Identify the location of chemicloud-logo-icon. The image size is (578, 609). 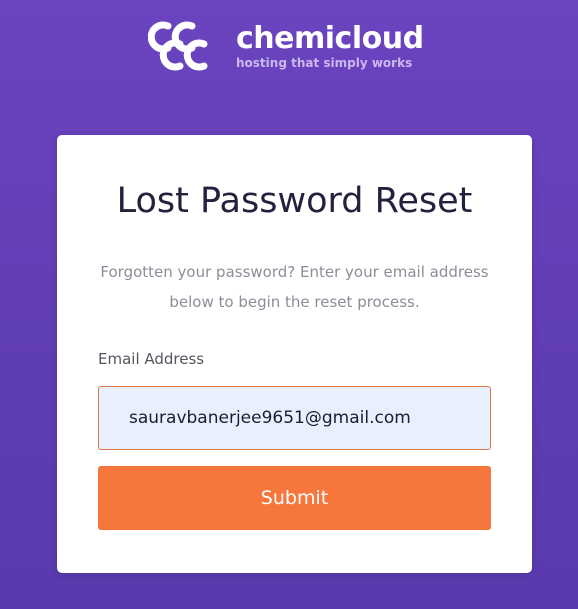
(178, 46).